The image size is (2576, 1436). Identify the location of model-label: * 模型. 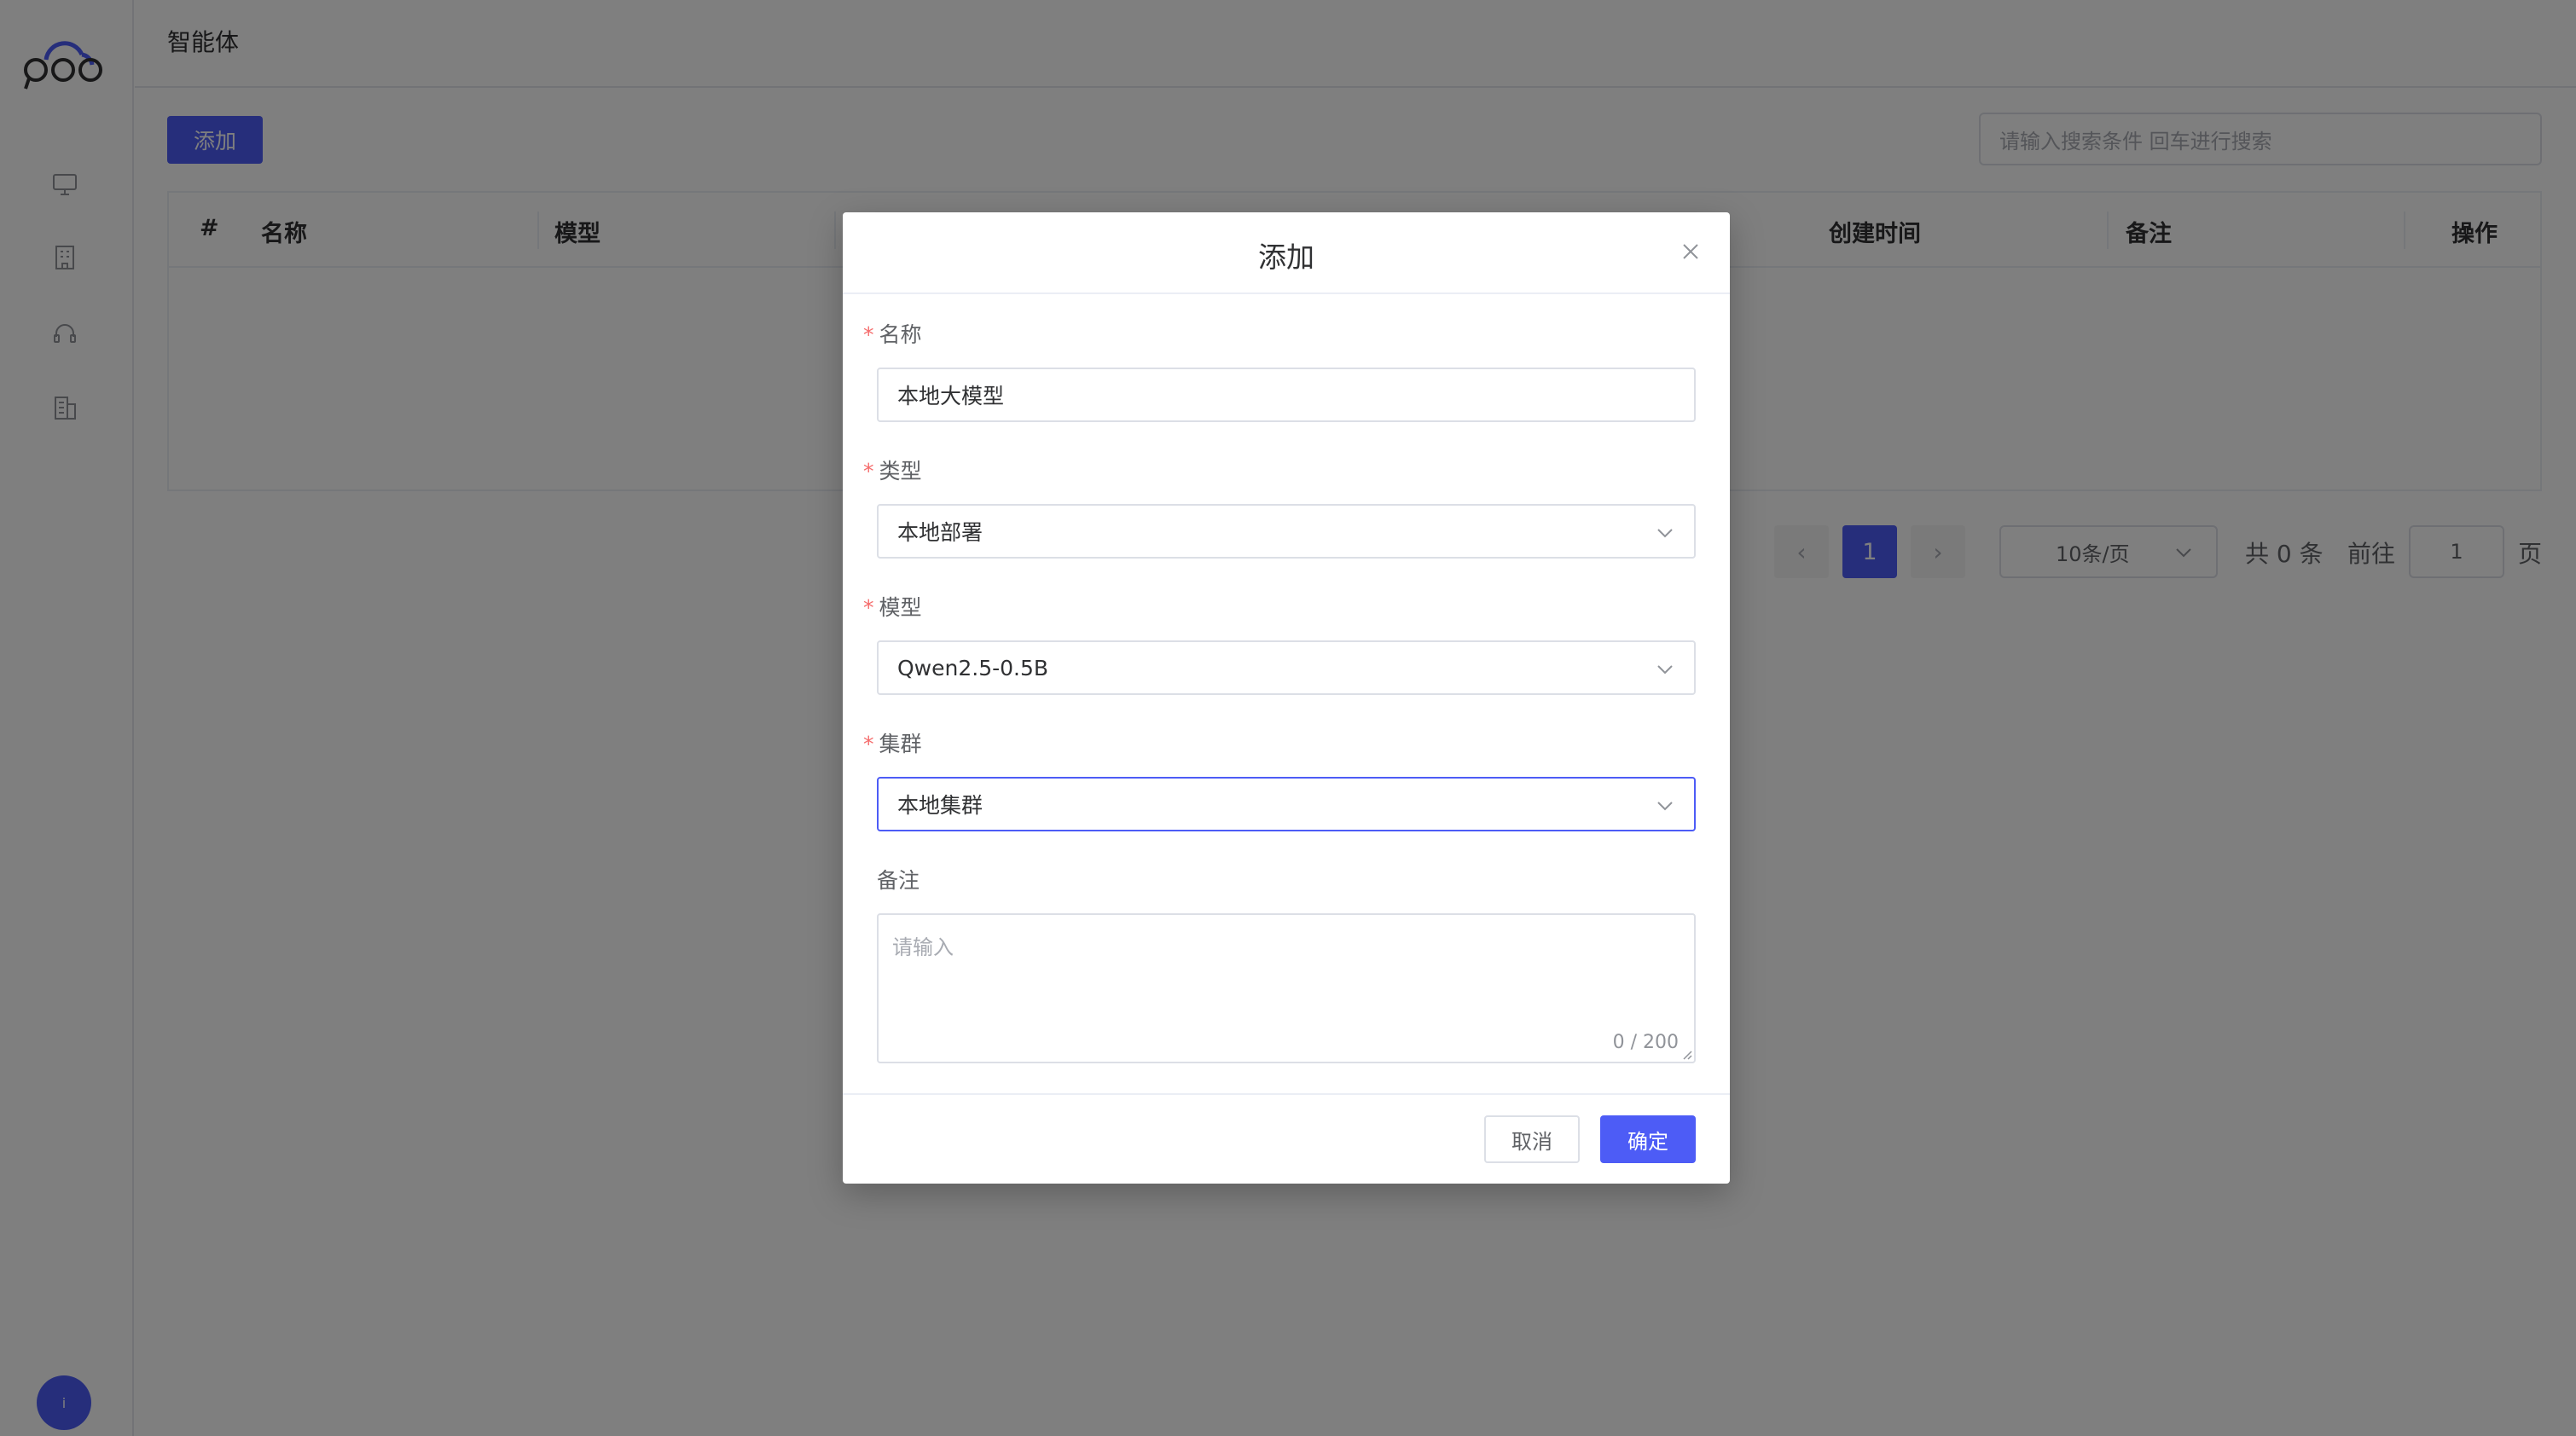
(892, 607).